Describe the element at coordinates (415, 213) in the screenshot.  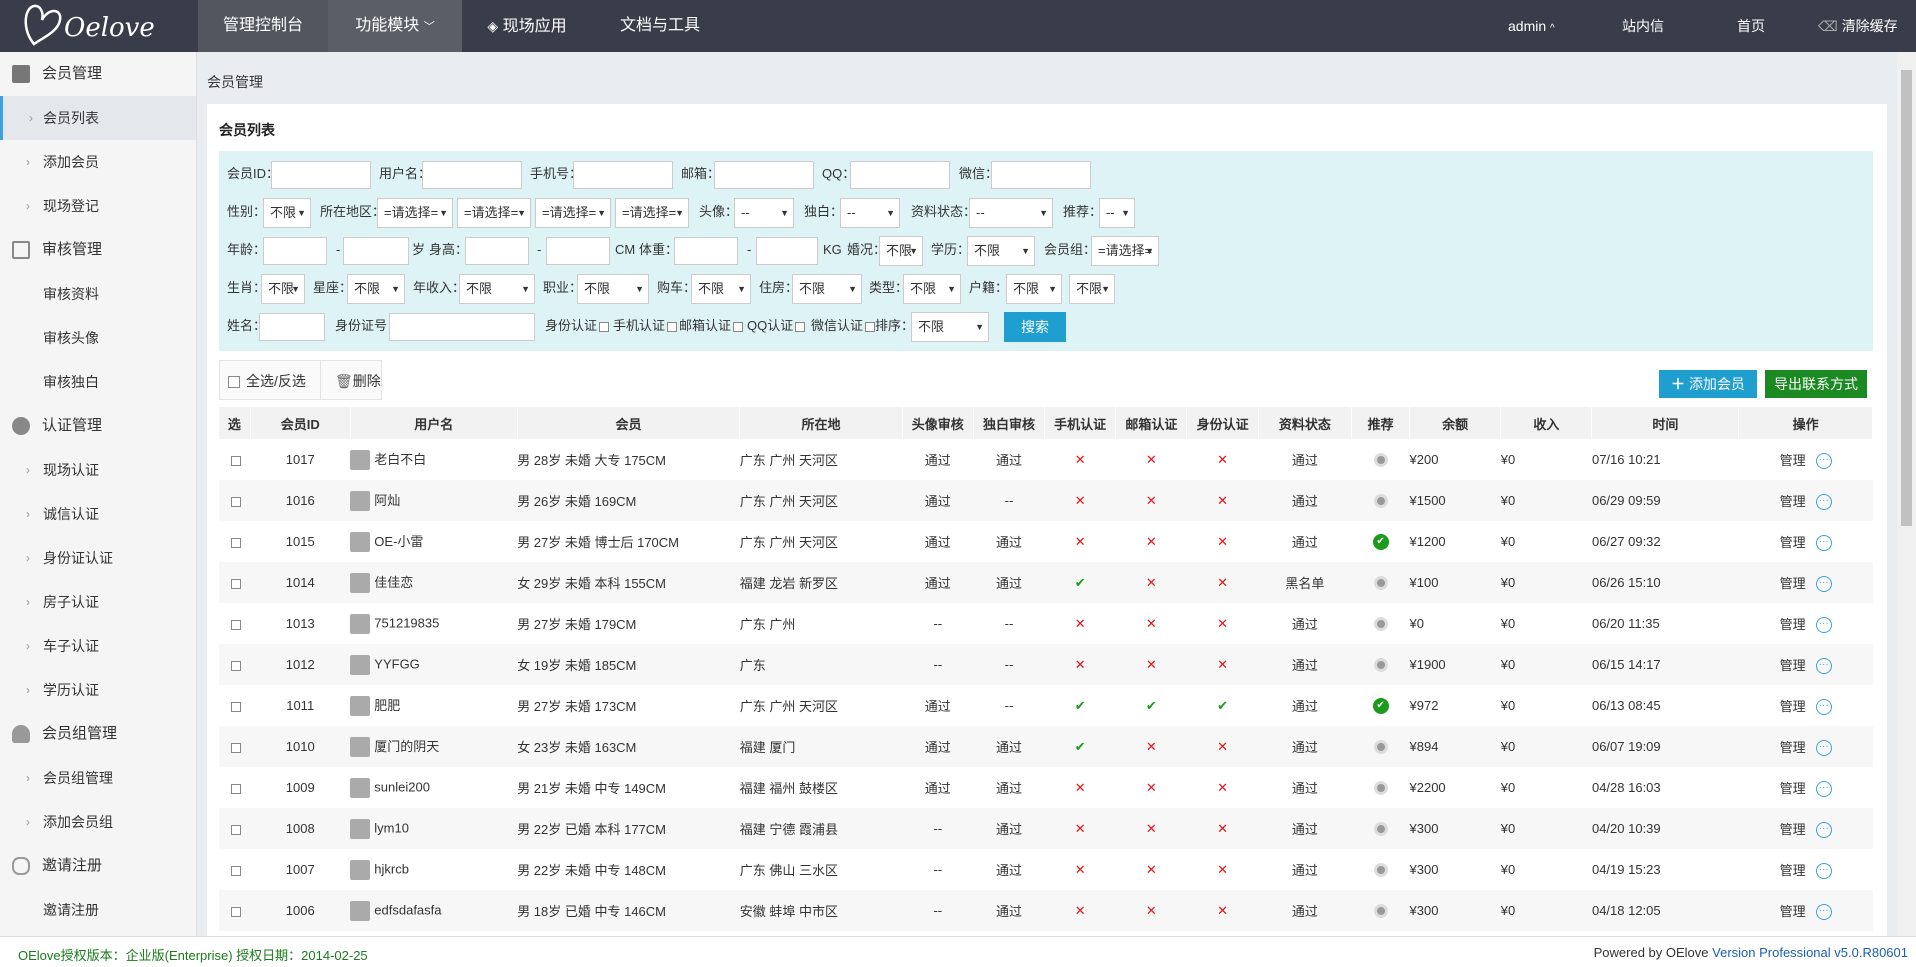
I see `province-select: =请选择=` at that location.